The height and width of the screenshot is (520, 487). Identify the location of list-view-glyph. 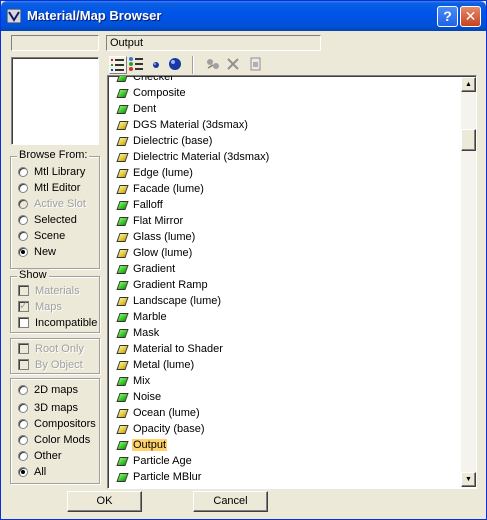
(117, 65).